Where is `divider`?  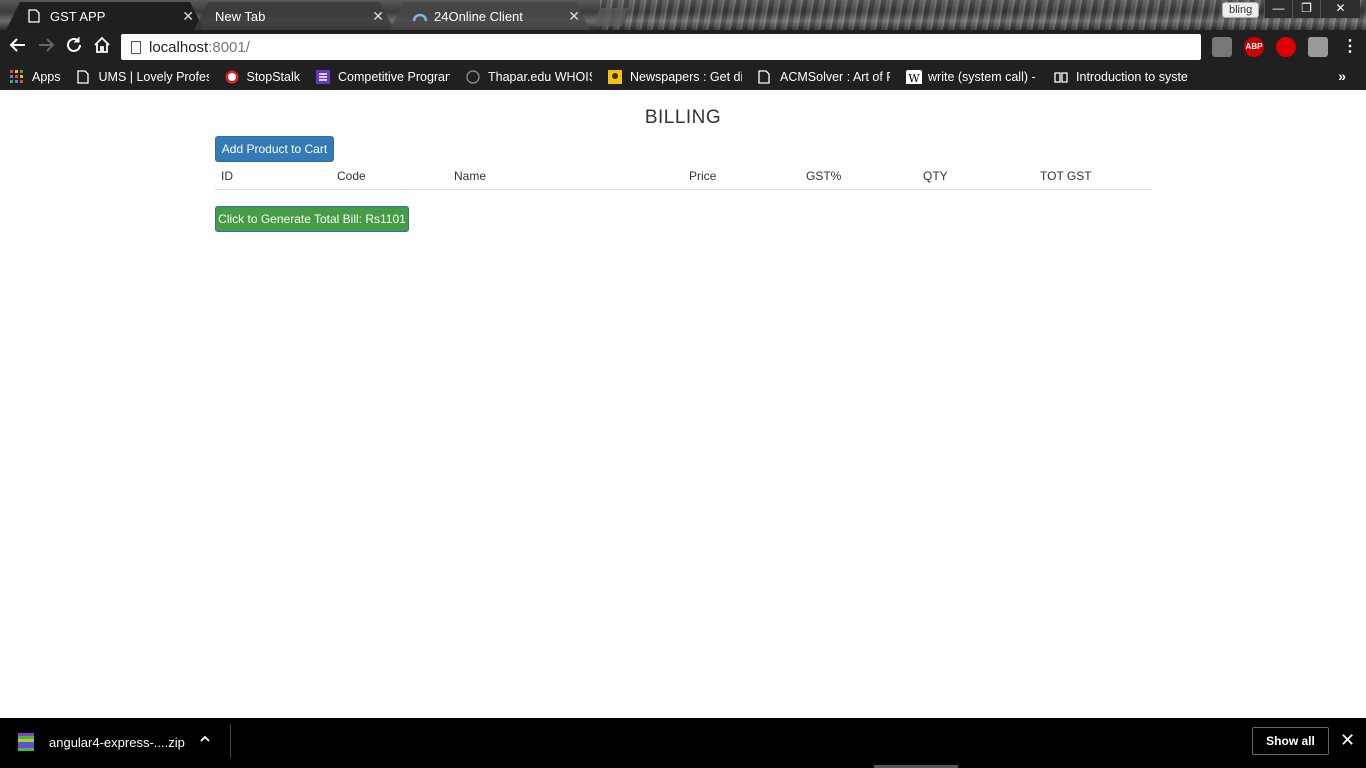
divider is located at coordinates (230, 741).